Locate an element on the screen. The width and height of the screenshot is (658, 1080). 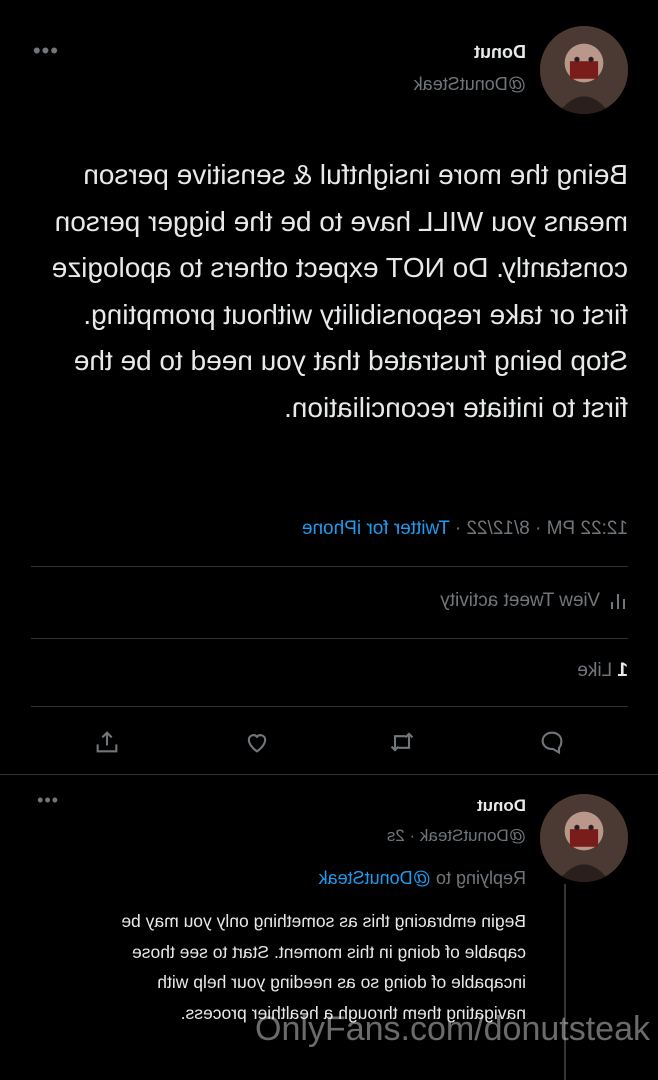
tweet-source-link: Twitter for iPhone is located at coordinates (376, 528).